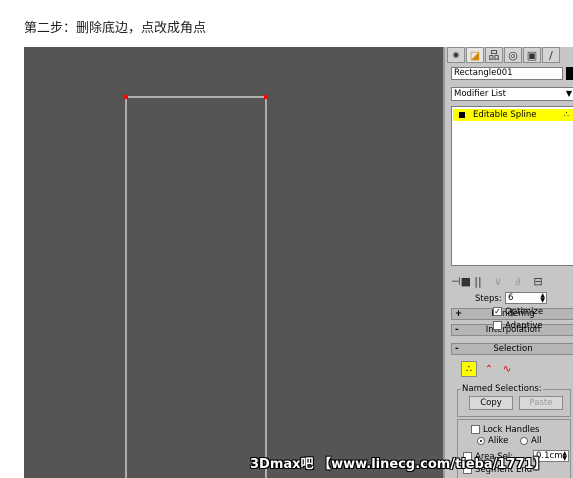 This screenshot has width=573, height=478. I want to click on vertex-selection-icon: ∴, so click(469, 369).